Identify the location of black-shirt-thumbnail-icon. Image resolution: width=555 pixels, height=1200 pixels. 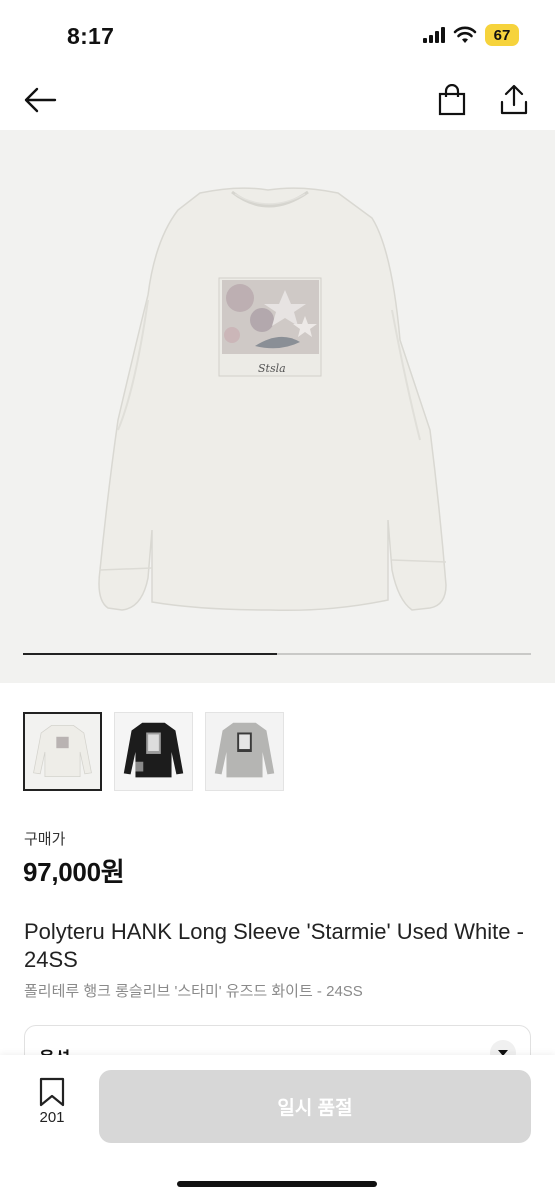
(153, 751).